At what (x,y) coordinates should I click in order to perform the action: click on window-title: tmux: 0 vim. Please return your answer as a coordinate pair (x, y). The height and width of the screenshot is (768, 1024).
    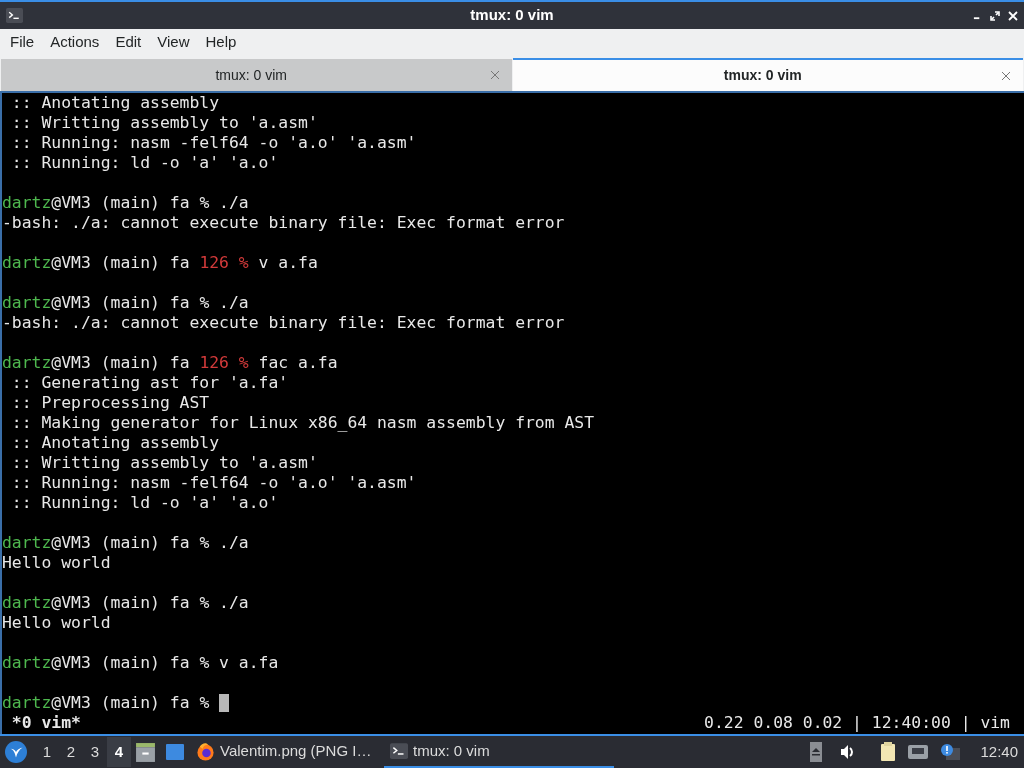
    Looking at the image, I should click on (512, 15).